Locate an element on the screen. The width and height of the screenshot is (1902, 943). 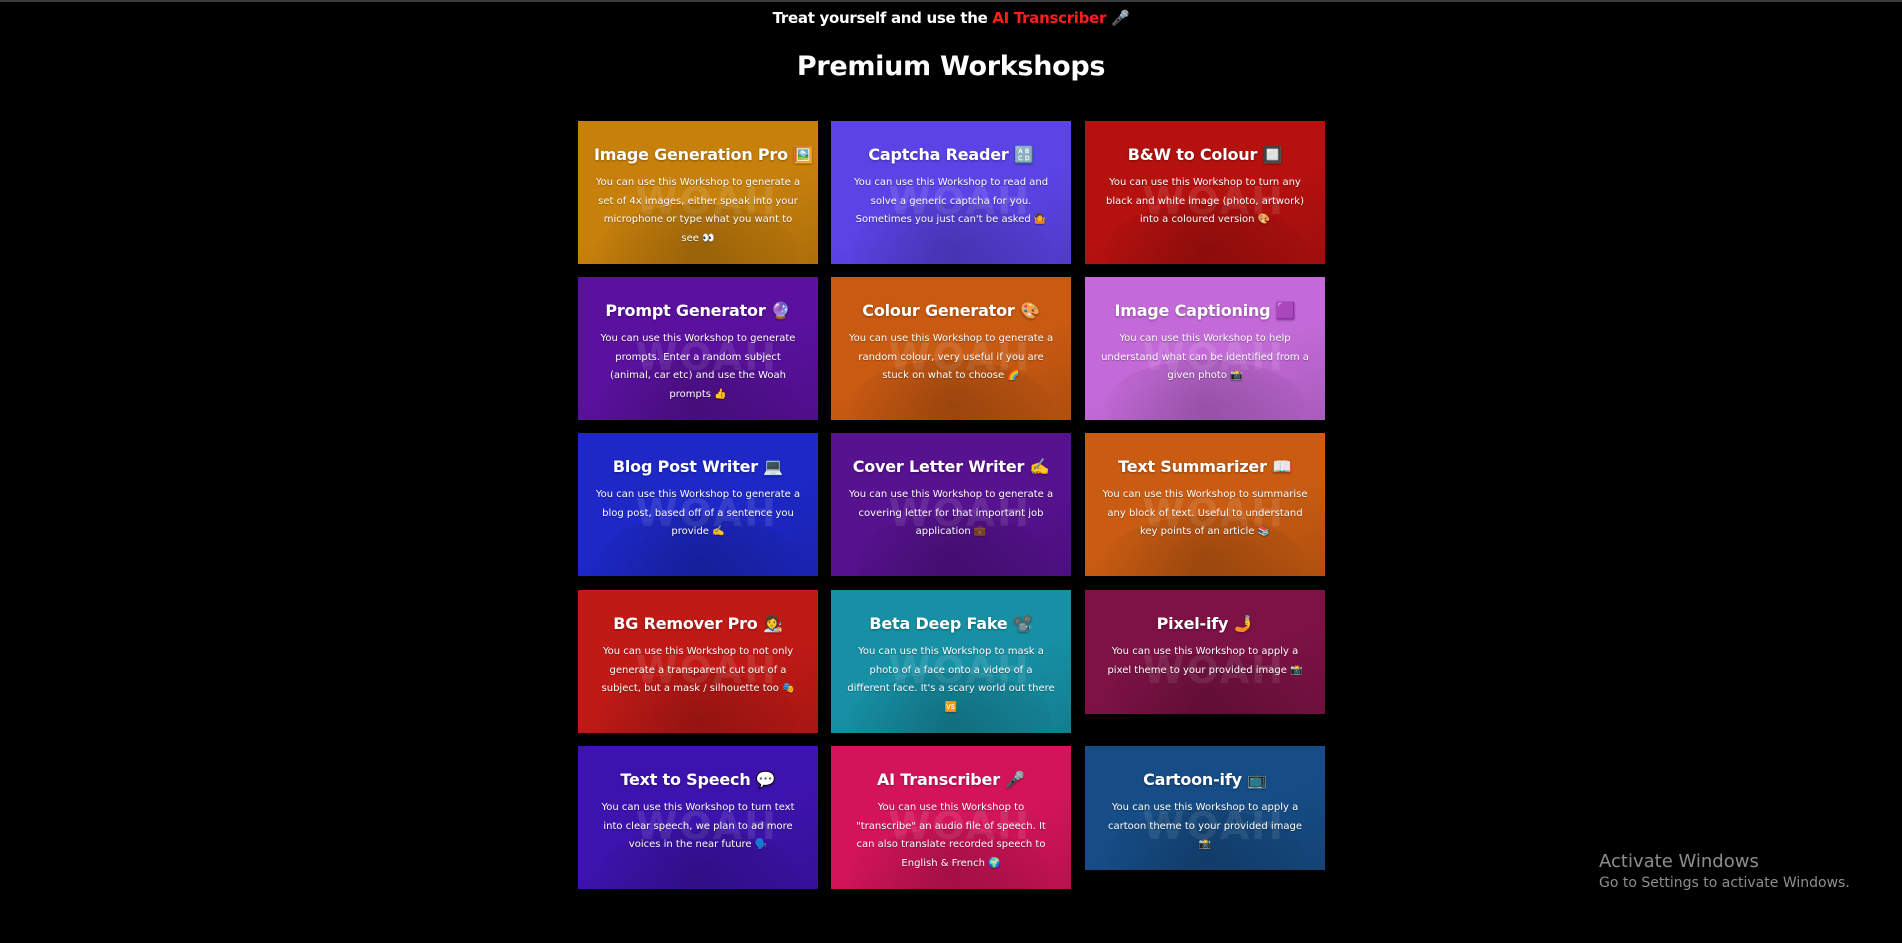
workshop-title: B&W to Colour 🔲 is located at coordinates (1205, 154).